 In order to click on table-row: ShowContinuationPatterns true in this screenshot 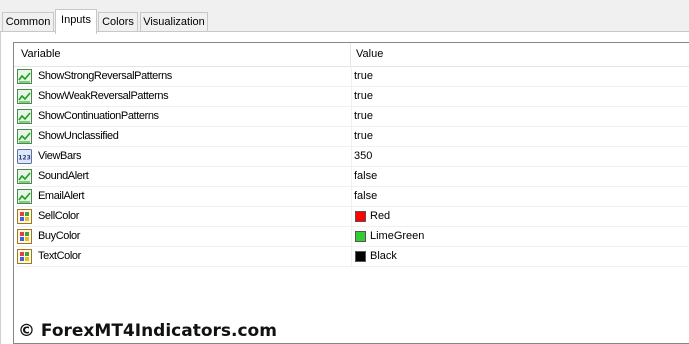, I will do `click(351, 117)`.